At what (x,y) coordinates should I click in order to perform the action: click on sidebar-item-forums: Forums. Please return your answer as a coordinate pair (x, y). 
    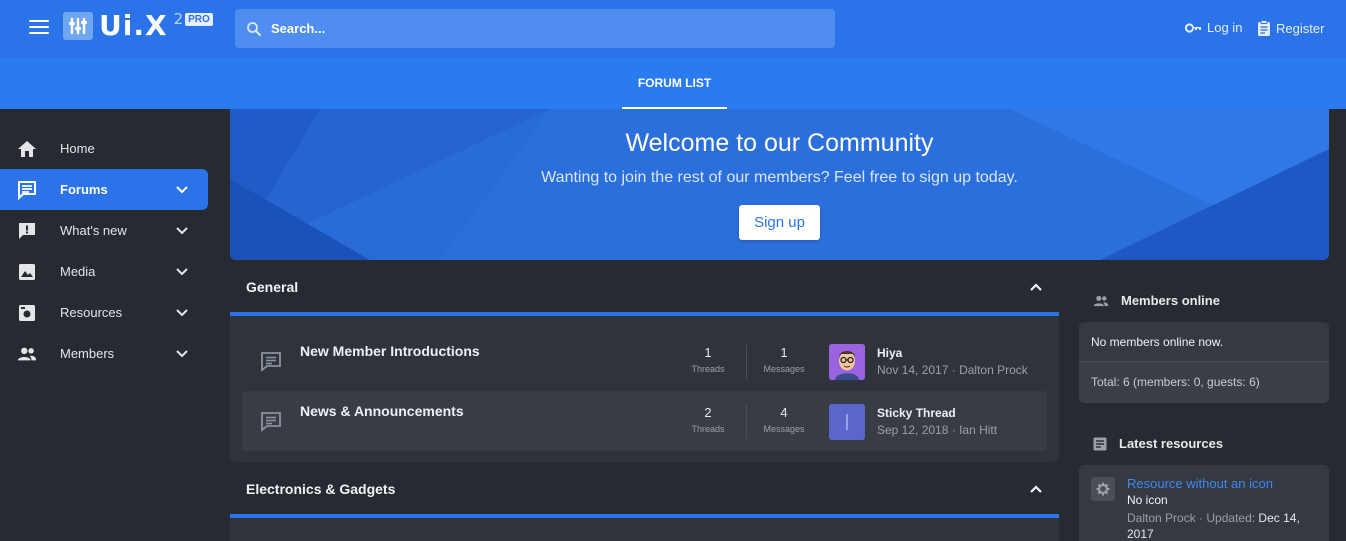
    Looking at the image, I should click on (104, 189).